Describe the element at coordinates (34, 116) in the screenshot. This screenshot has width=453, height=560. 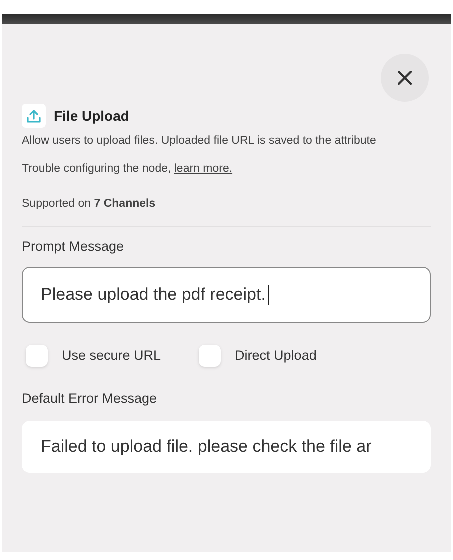
I see `upload-icon` at that location.